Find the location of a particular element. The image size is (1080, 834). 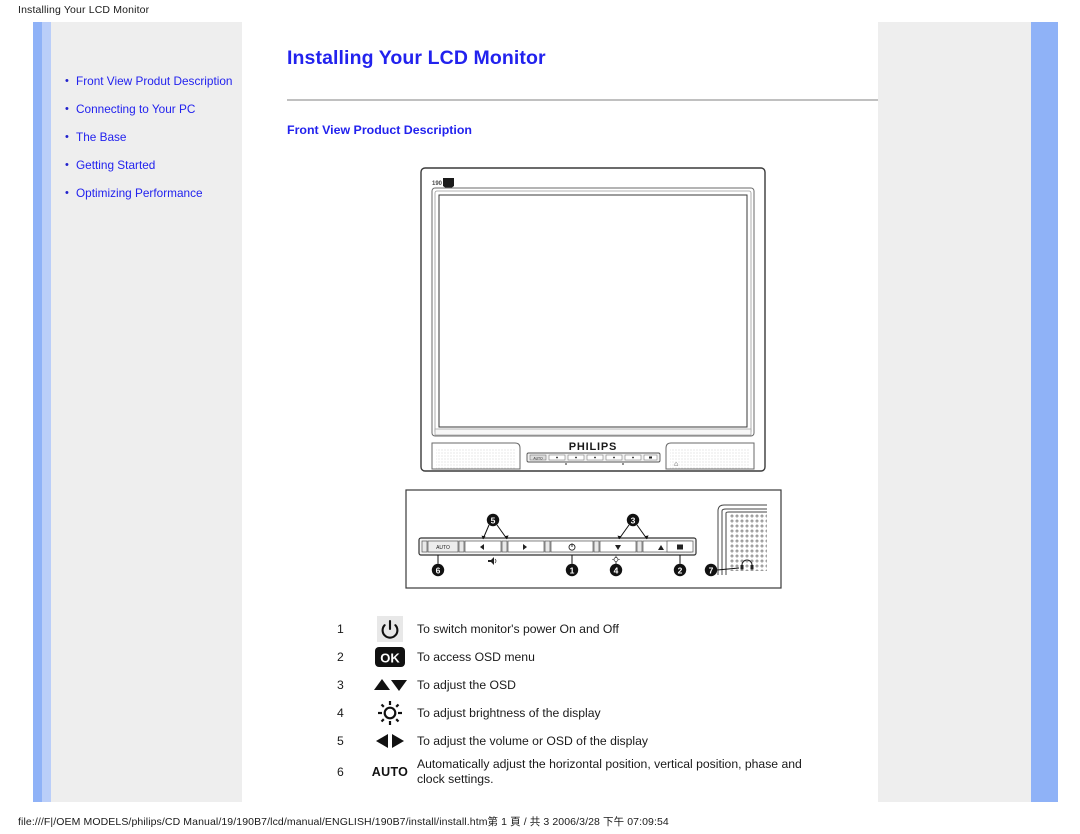

svg-text: 5 is located at coordinates (493, 521).